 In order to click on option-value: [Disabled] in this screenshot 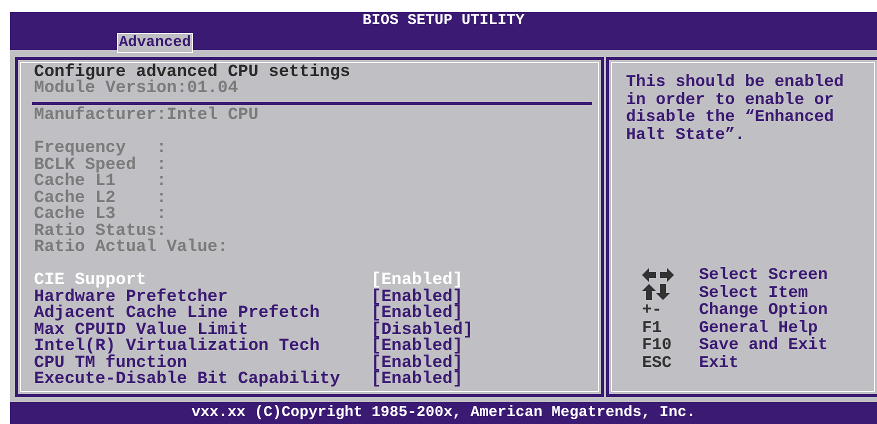, I will do `click(422, 330)`.